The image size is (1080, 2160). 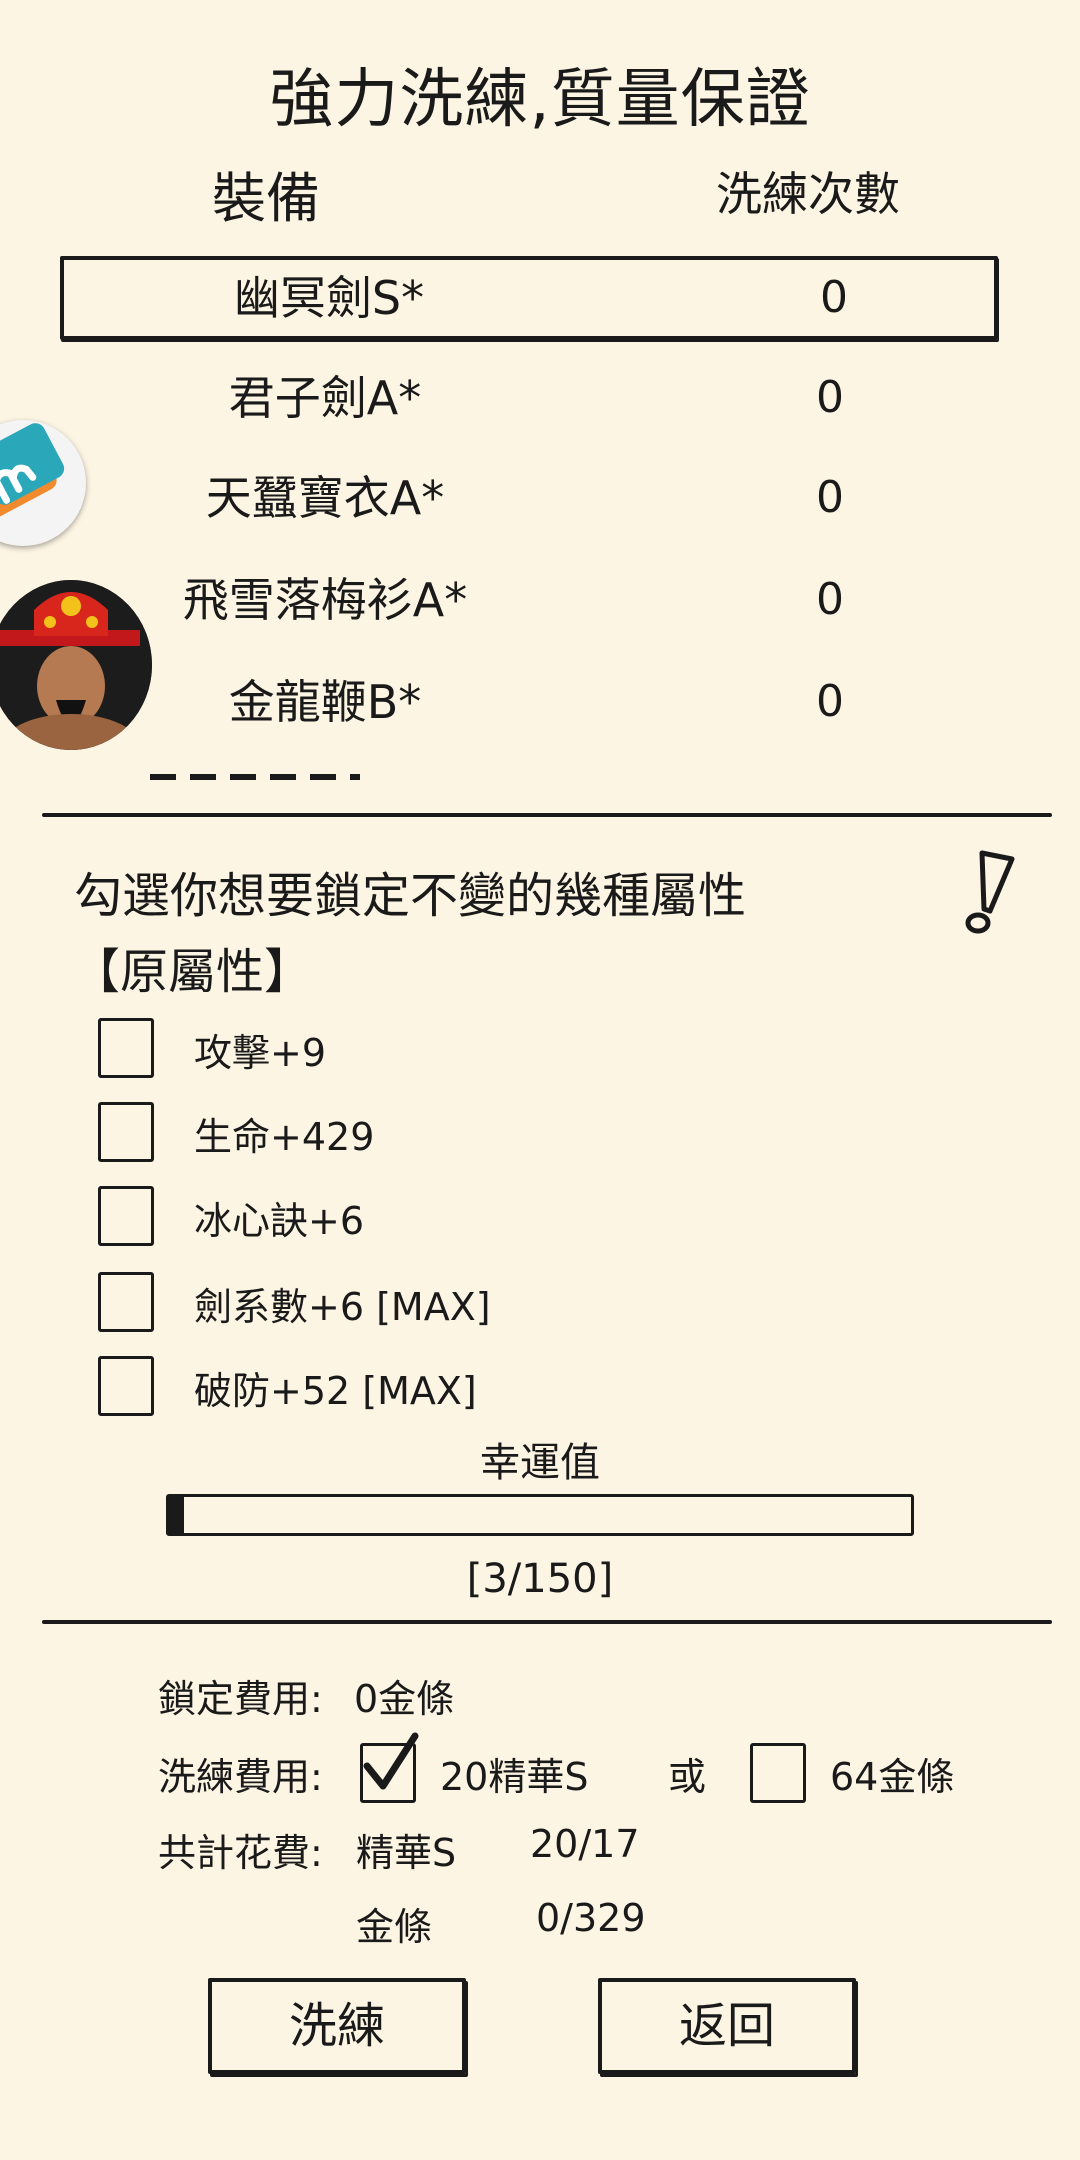 I want to click on back-button: 返回, so click(x=727, y=2026).